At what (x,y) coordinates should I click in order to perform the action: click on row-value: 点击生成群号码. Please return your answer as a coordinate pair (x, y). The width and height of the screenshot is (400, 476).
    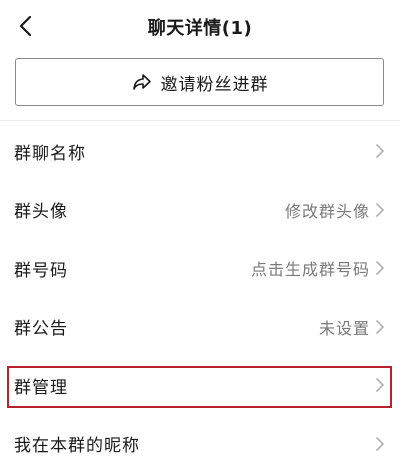
    Looking at the image, I should click on (310, 270).